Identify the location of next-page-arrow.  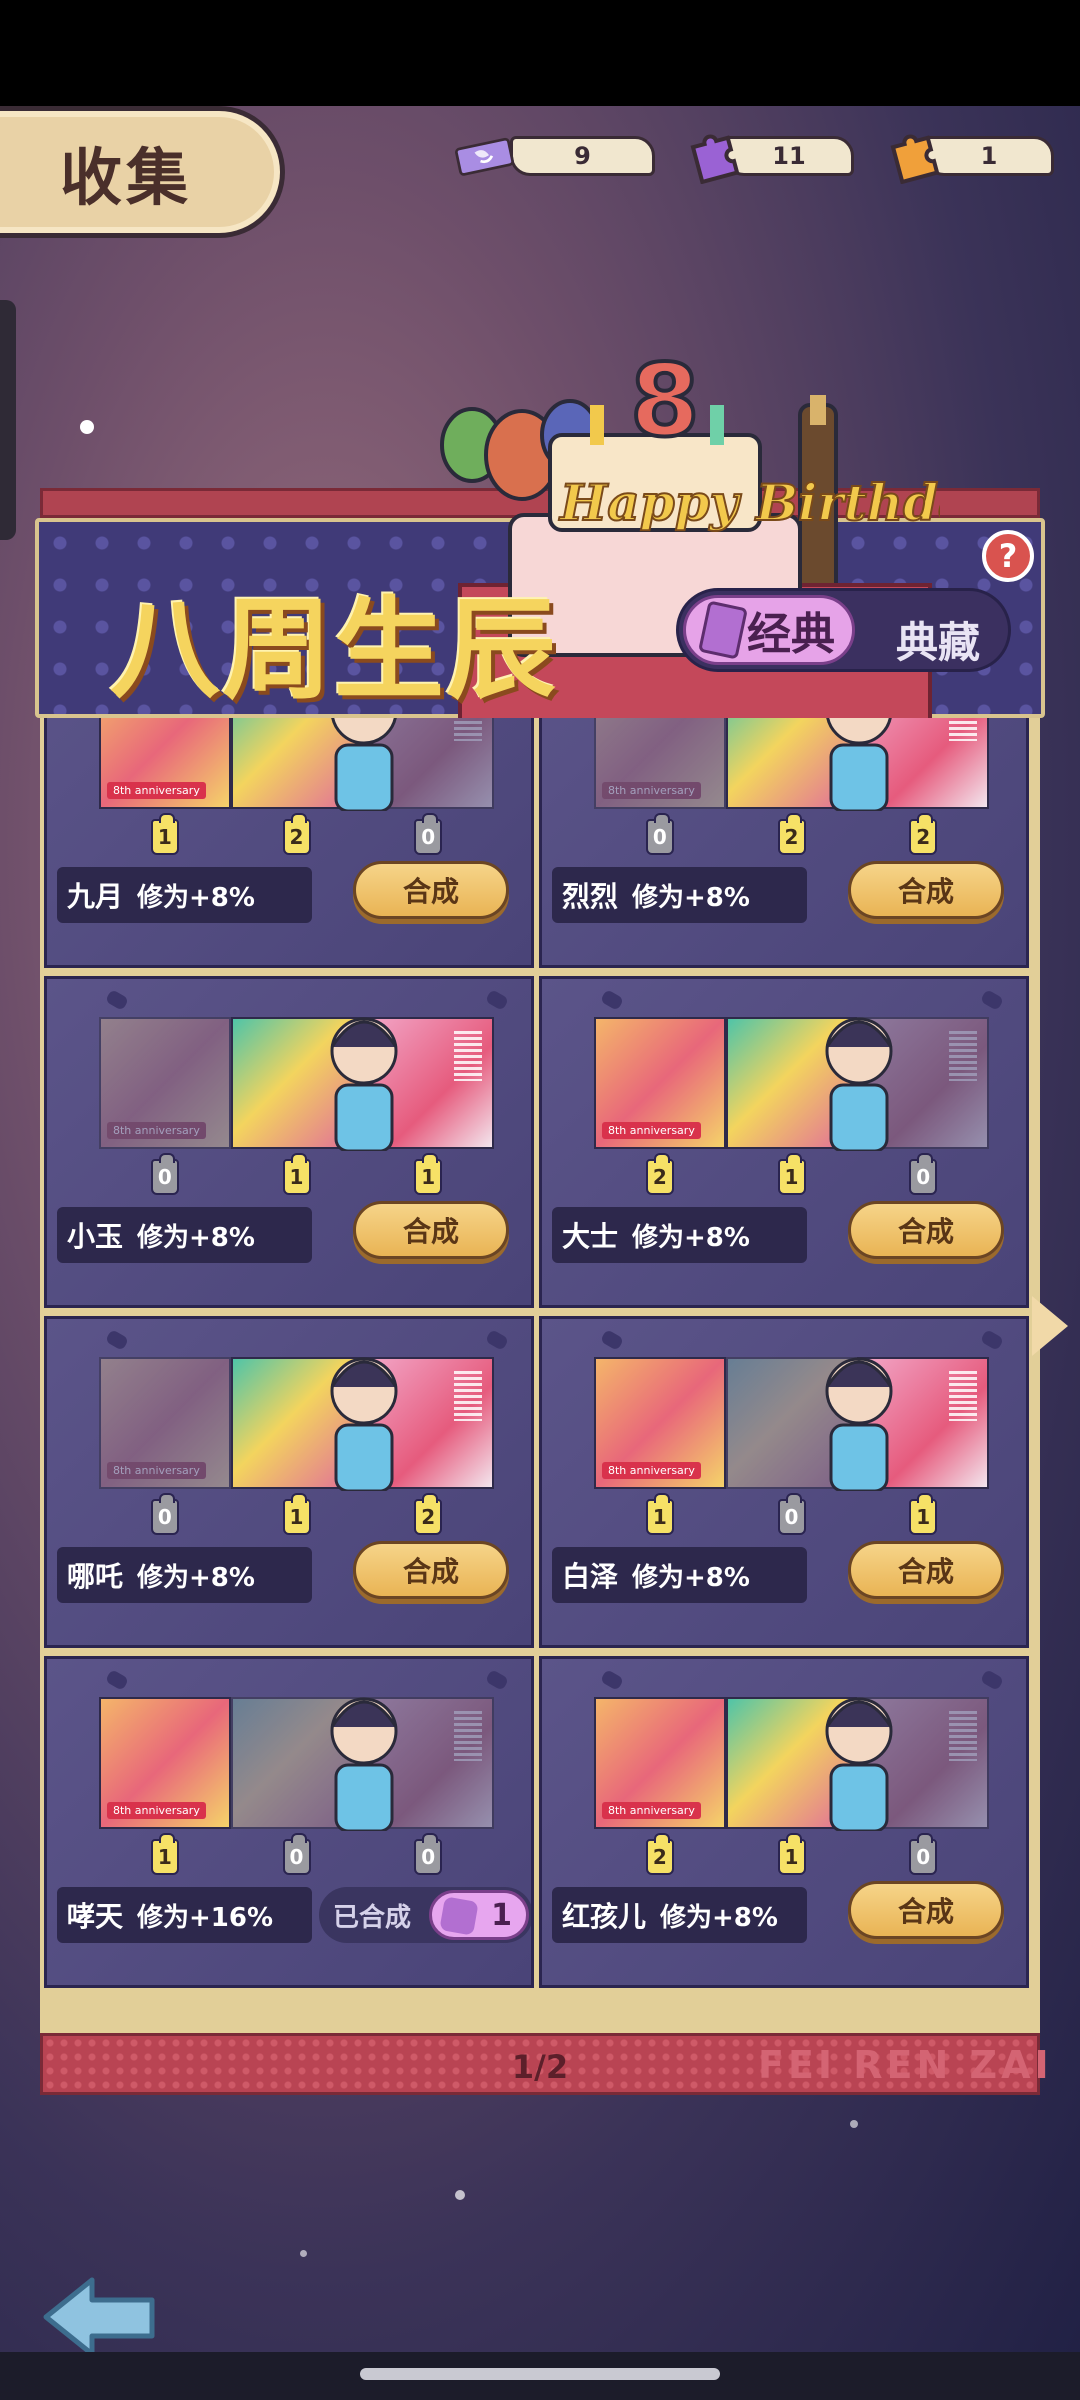
(1050, 1326).